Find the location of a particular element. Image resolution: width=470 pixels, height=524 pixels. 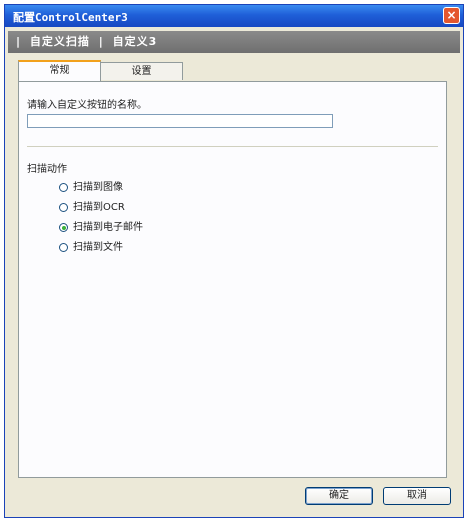

title-bar: 配置ControlCenter3 × is located at coordinates (234, 16).